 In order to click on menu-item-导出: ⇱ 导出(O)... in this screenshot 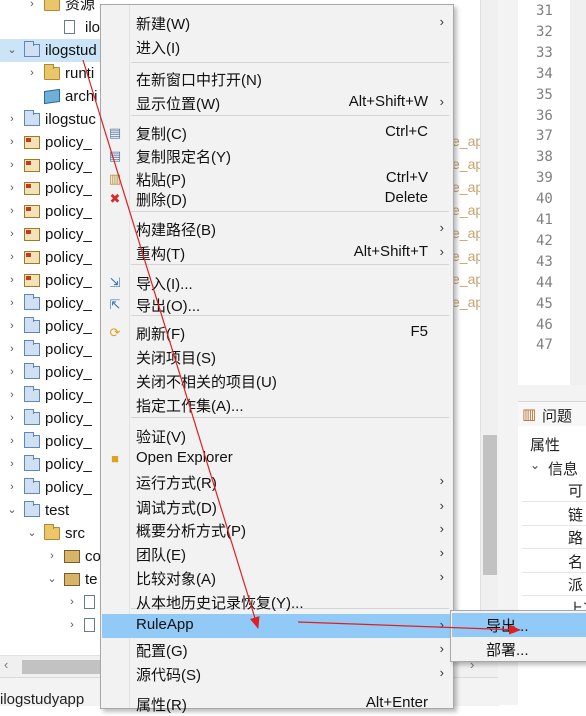, I will do `click(277, 305)`.